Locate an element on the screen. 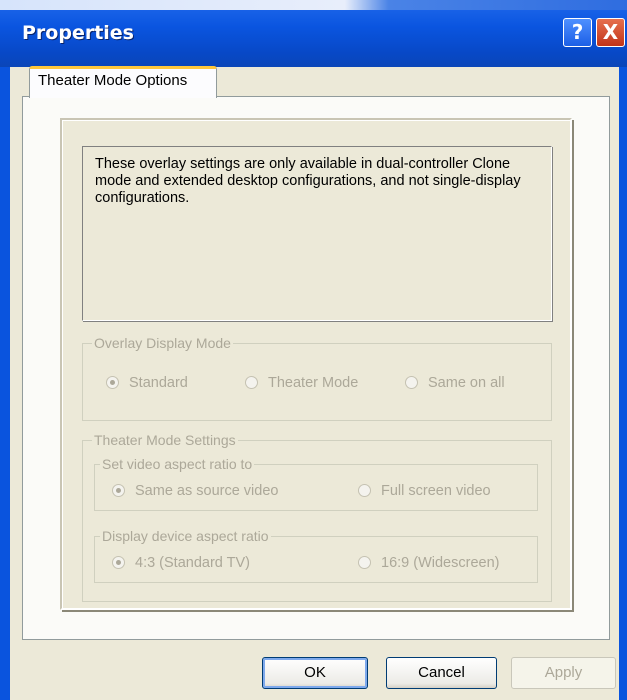  radio-theater-mode: Theater Mode is located at coordinates (301, 383).